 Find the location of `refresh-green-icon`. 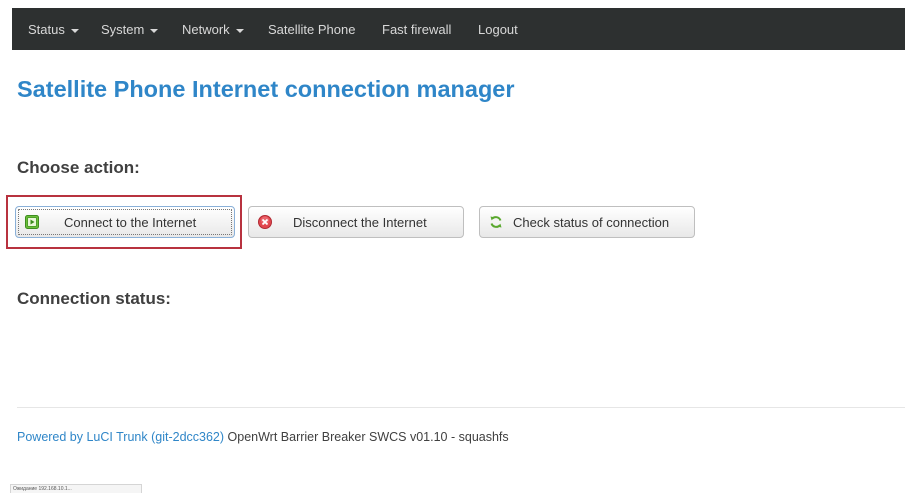

refresh-green-icon is located at coordinates (496, 222).